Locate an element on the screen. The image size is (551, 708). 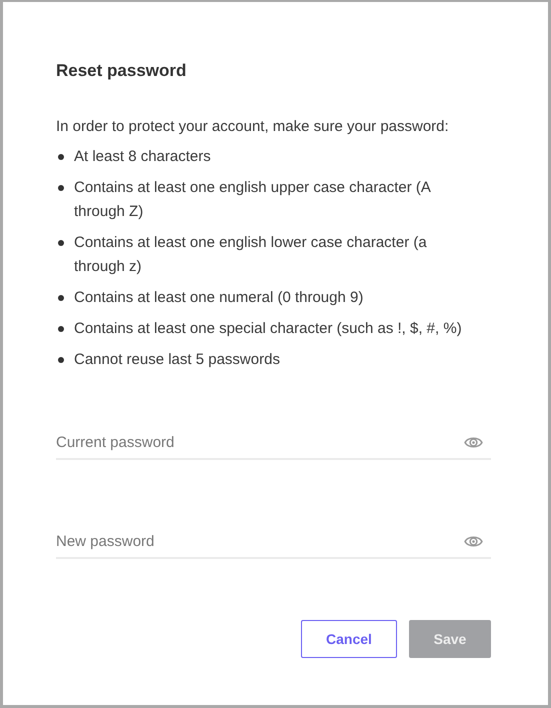
requirement-text: Contains at least one english lower case character (a through z) is located at coordinates (251, 255).